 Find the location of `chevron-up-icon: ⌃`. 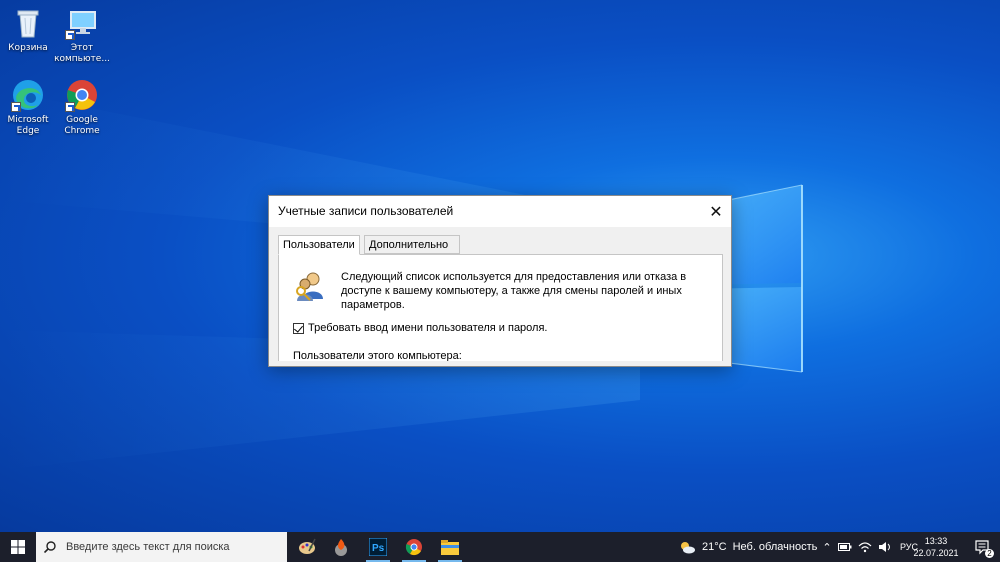

chevron-up-icon: ⌃ is located at coordinates (827, 547).